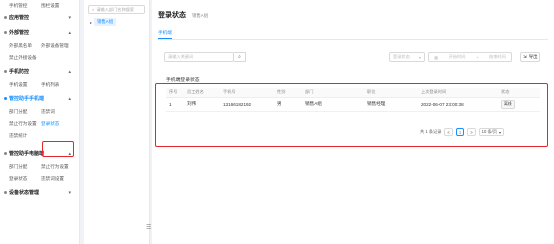  Describe the element at coordinates (116, 9) in the screenshot. I see `dept-search-input: ⌕ 请输入部门名称搜索` at that location.